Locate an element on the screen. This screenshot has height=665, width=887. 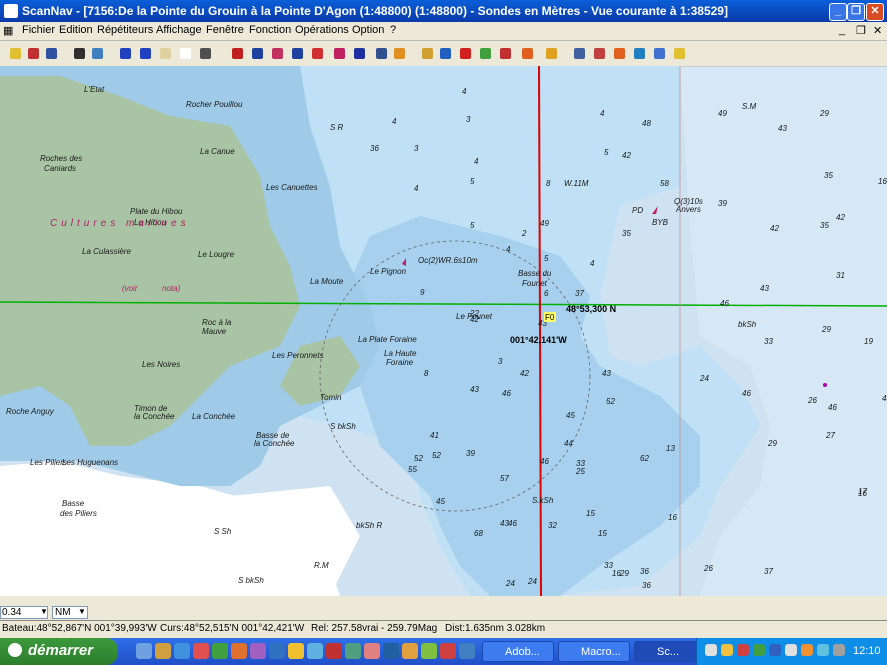
lifebuoy-icon is located at coordinates (527, 53).